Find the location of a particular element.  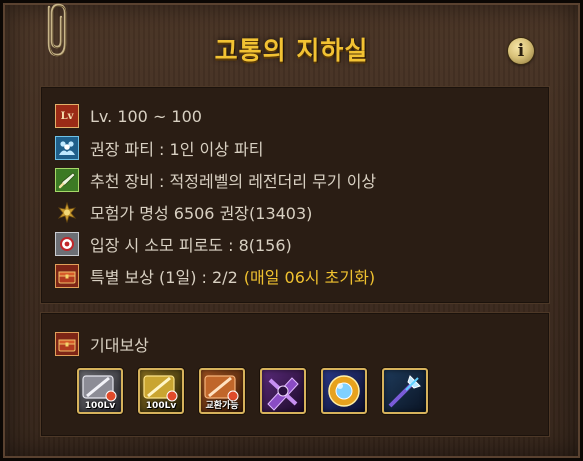

fatigue-icon is located at coordinates (67, 244).